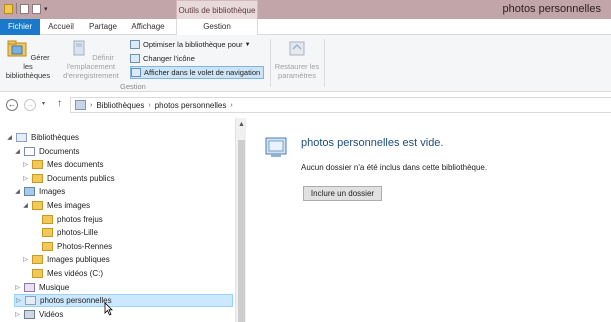  Describe the element at coordinates (193, 44) in the screenshot. I see `optimize-label: Optimiser la bibliothèque pour` at that location.